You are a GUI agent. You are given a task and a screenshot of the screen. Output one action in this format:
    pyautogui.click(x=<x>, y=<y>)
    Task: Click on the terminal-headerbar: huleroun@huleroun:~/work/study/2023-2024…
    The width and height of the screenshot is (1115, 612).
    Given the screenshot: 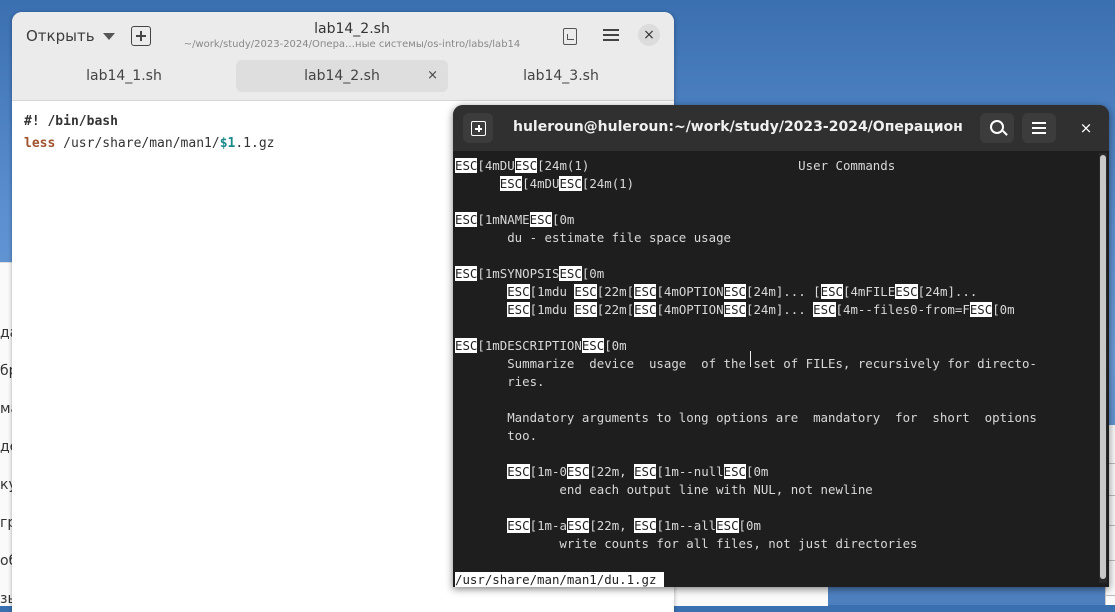 What is the action you would take?
    pyautogui.click(x=781, y=128)
    